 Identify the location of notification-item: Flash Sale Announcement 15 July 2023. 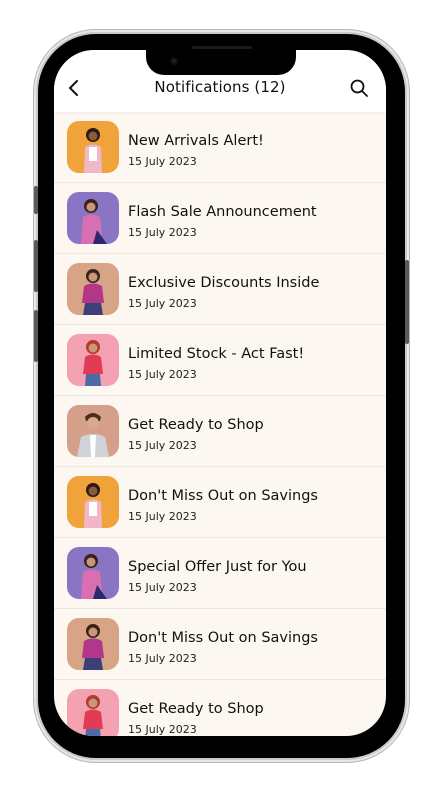
(220, 218).